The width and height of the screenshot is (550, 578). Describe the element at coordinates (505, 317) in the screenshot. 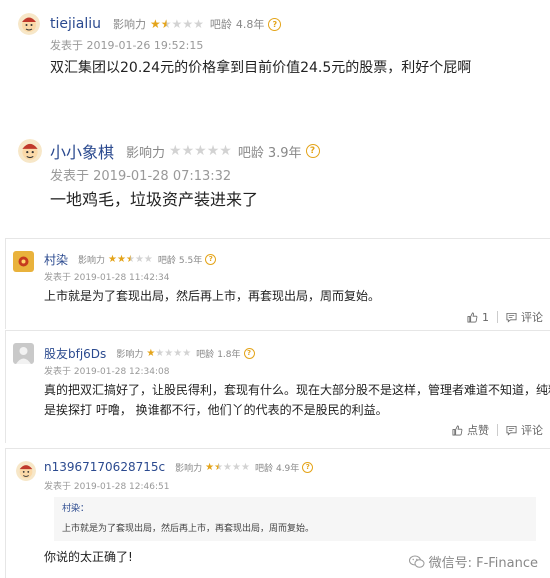

I see `action-bar: 1 评论` at that location.